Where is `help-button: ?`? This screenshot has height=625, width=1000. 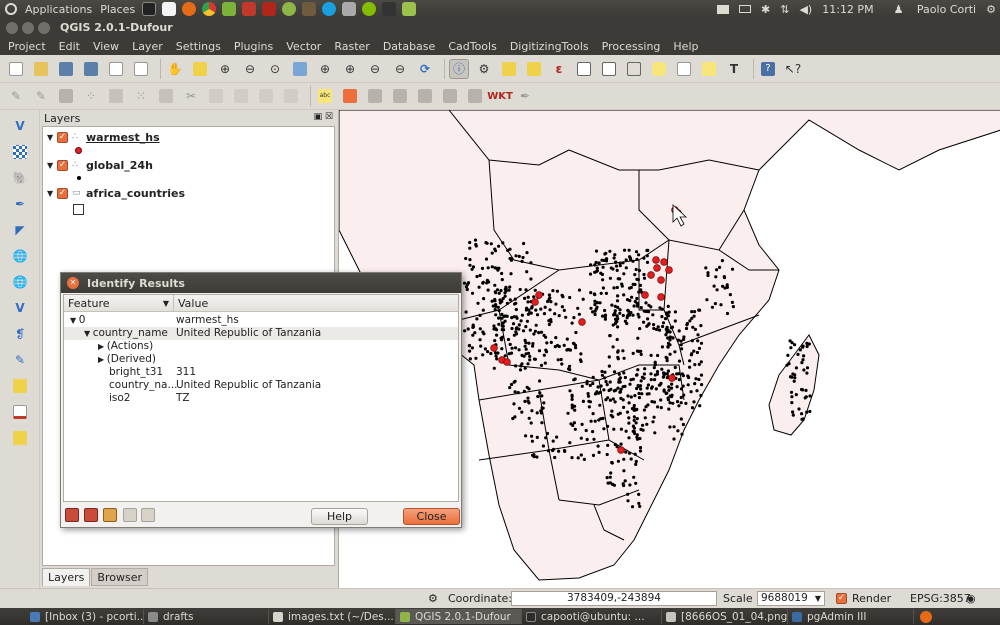 help-button: ? is located at coordinates (768, 69).